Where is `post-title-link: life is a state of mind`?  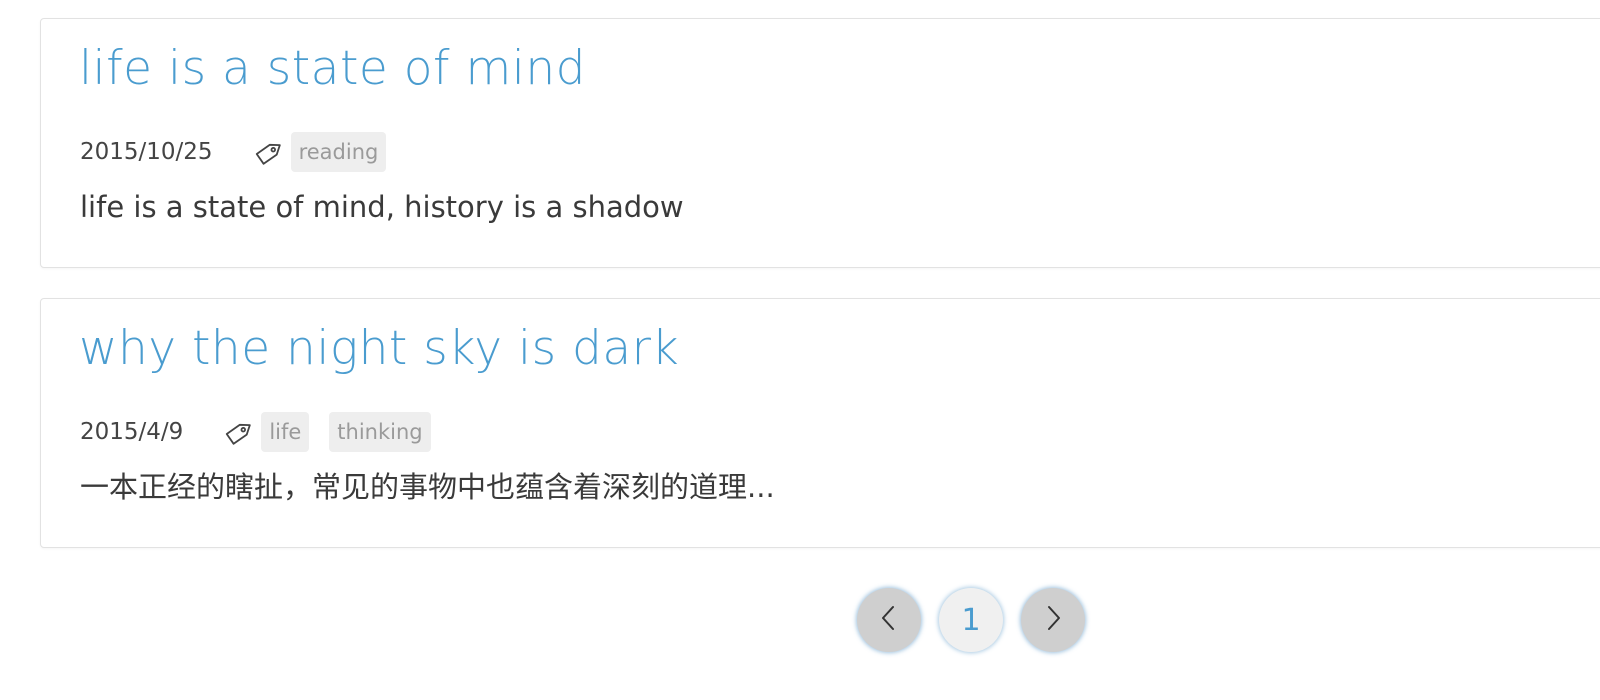 post-title-link: life is a state of mind is located at coordinates (332, 69).